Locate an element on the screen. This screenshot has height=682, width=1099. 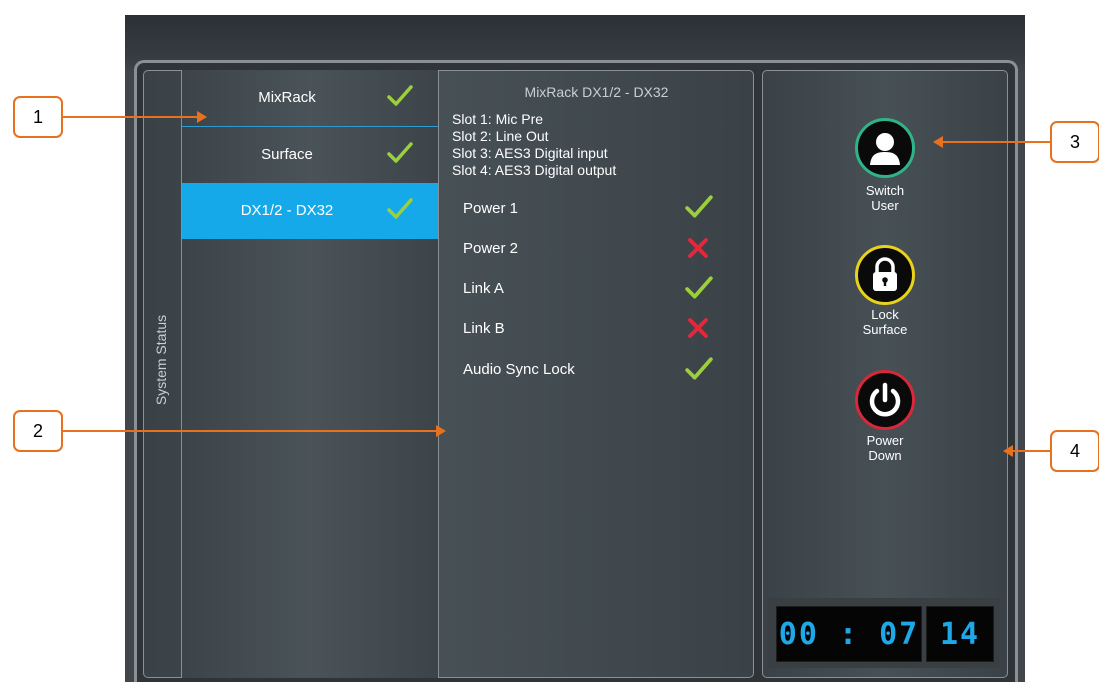
clock-display: 00 : 07 14 is located at coordinates (884, 633).